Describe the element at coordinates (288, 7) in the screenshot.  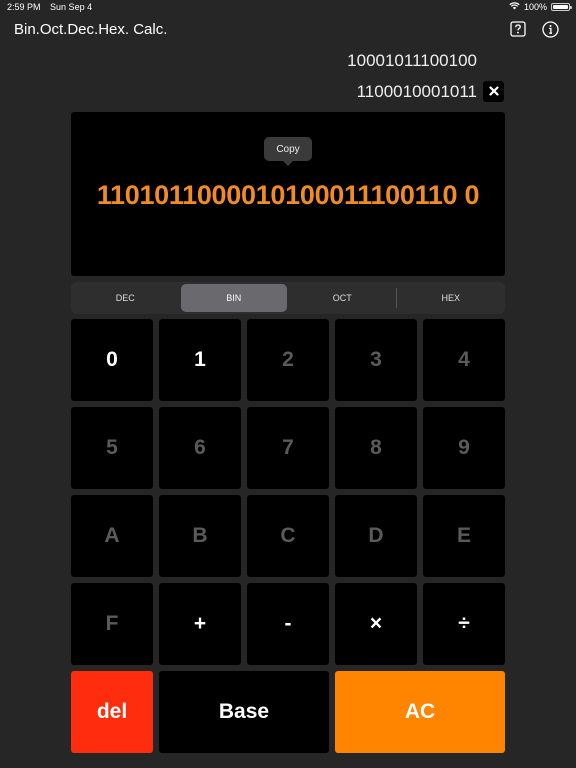
I see `status-bar: 2:59 PM Sun Sep 4 100%` at that location.